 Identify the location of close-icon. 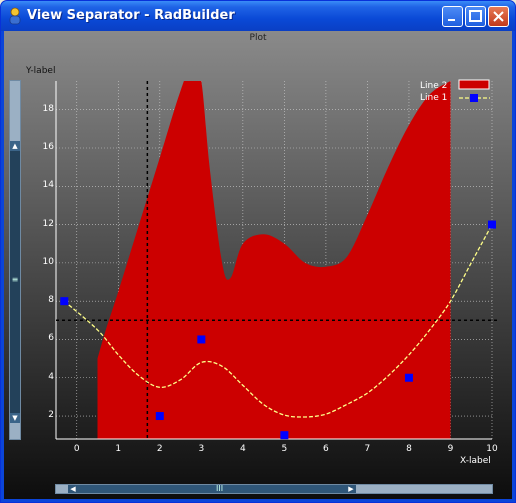
(498, 16).